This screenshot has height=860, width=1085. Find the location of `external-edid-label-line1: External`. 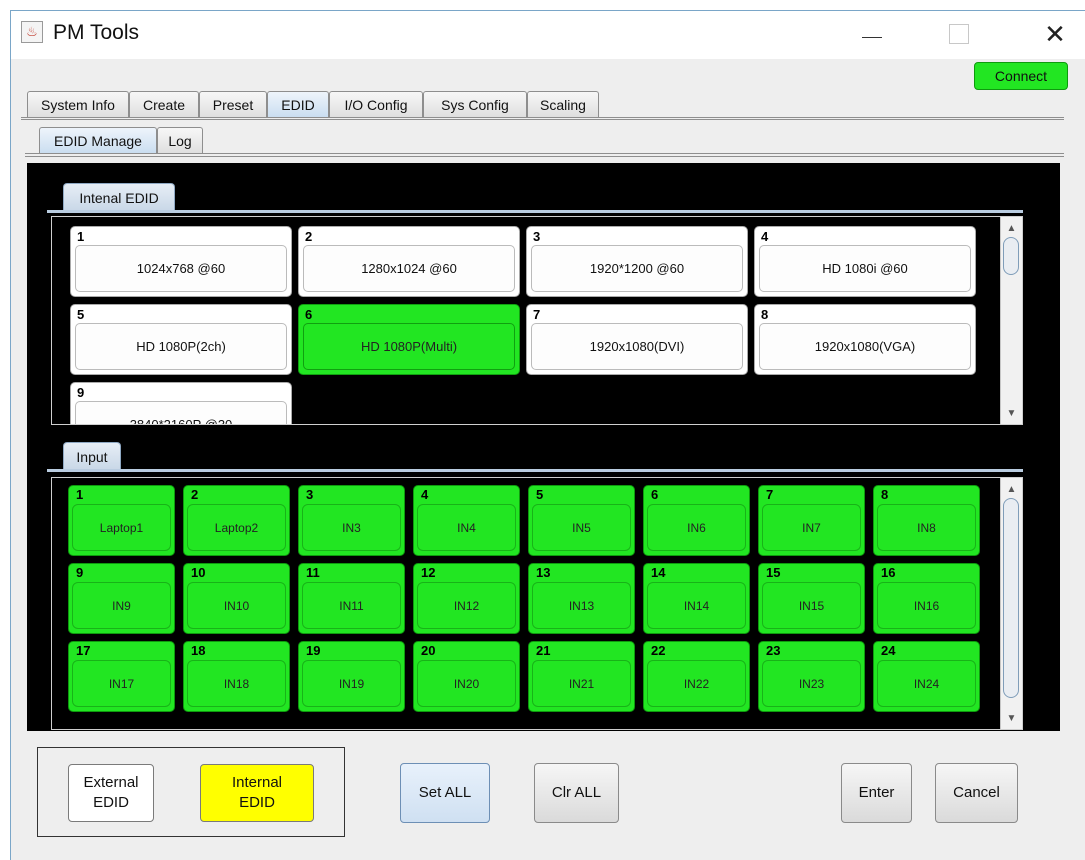

external-edid-label-line1: External is located at coordinates (111, 782).